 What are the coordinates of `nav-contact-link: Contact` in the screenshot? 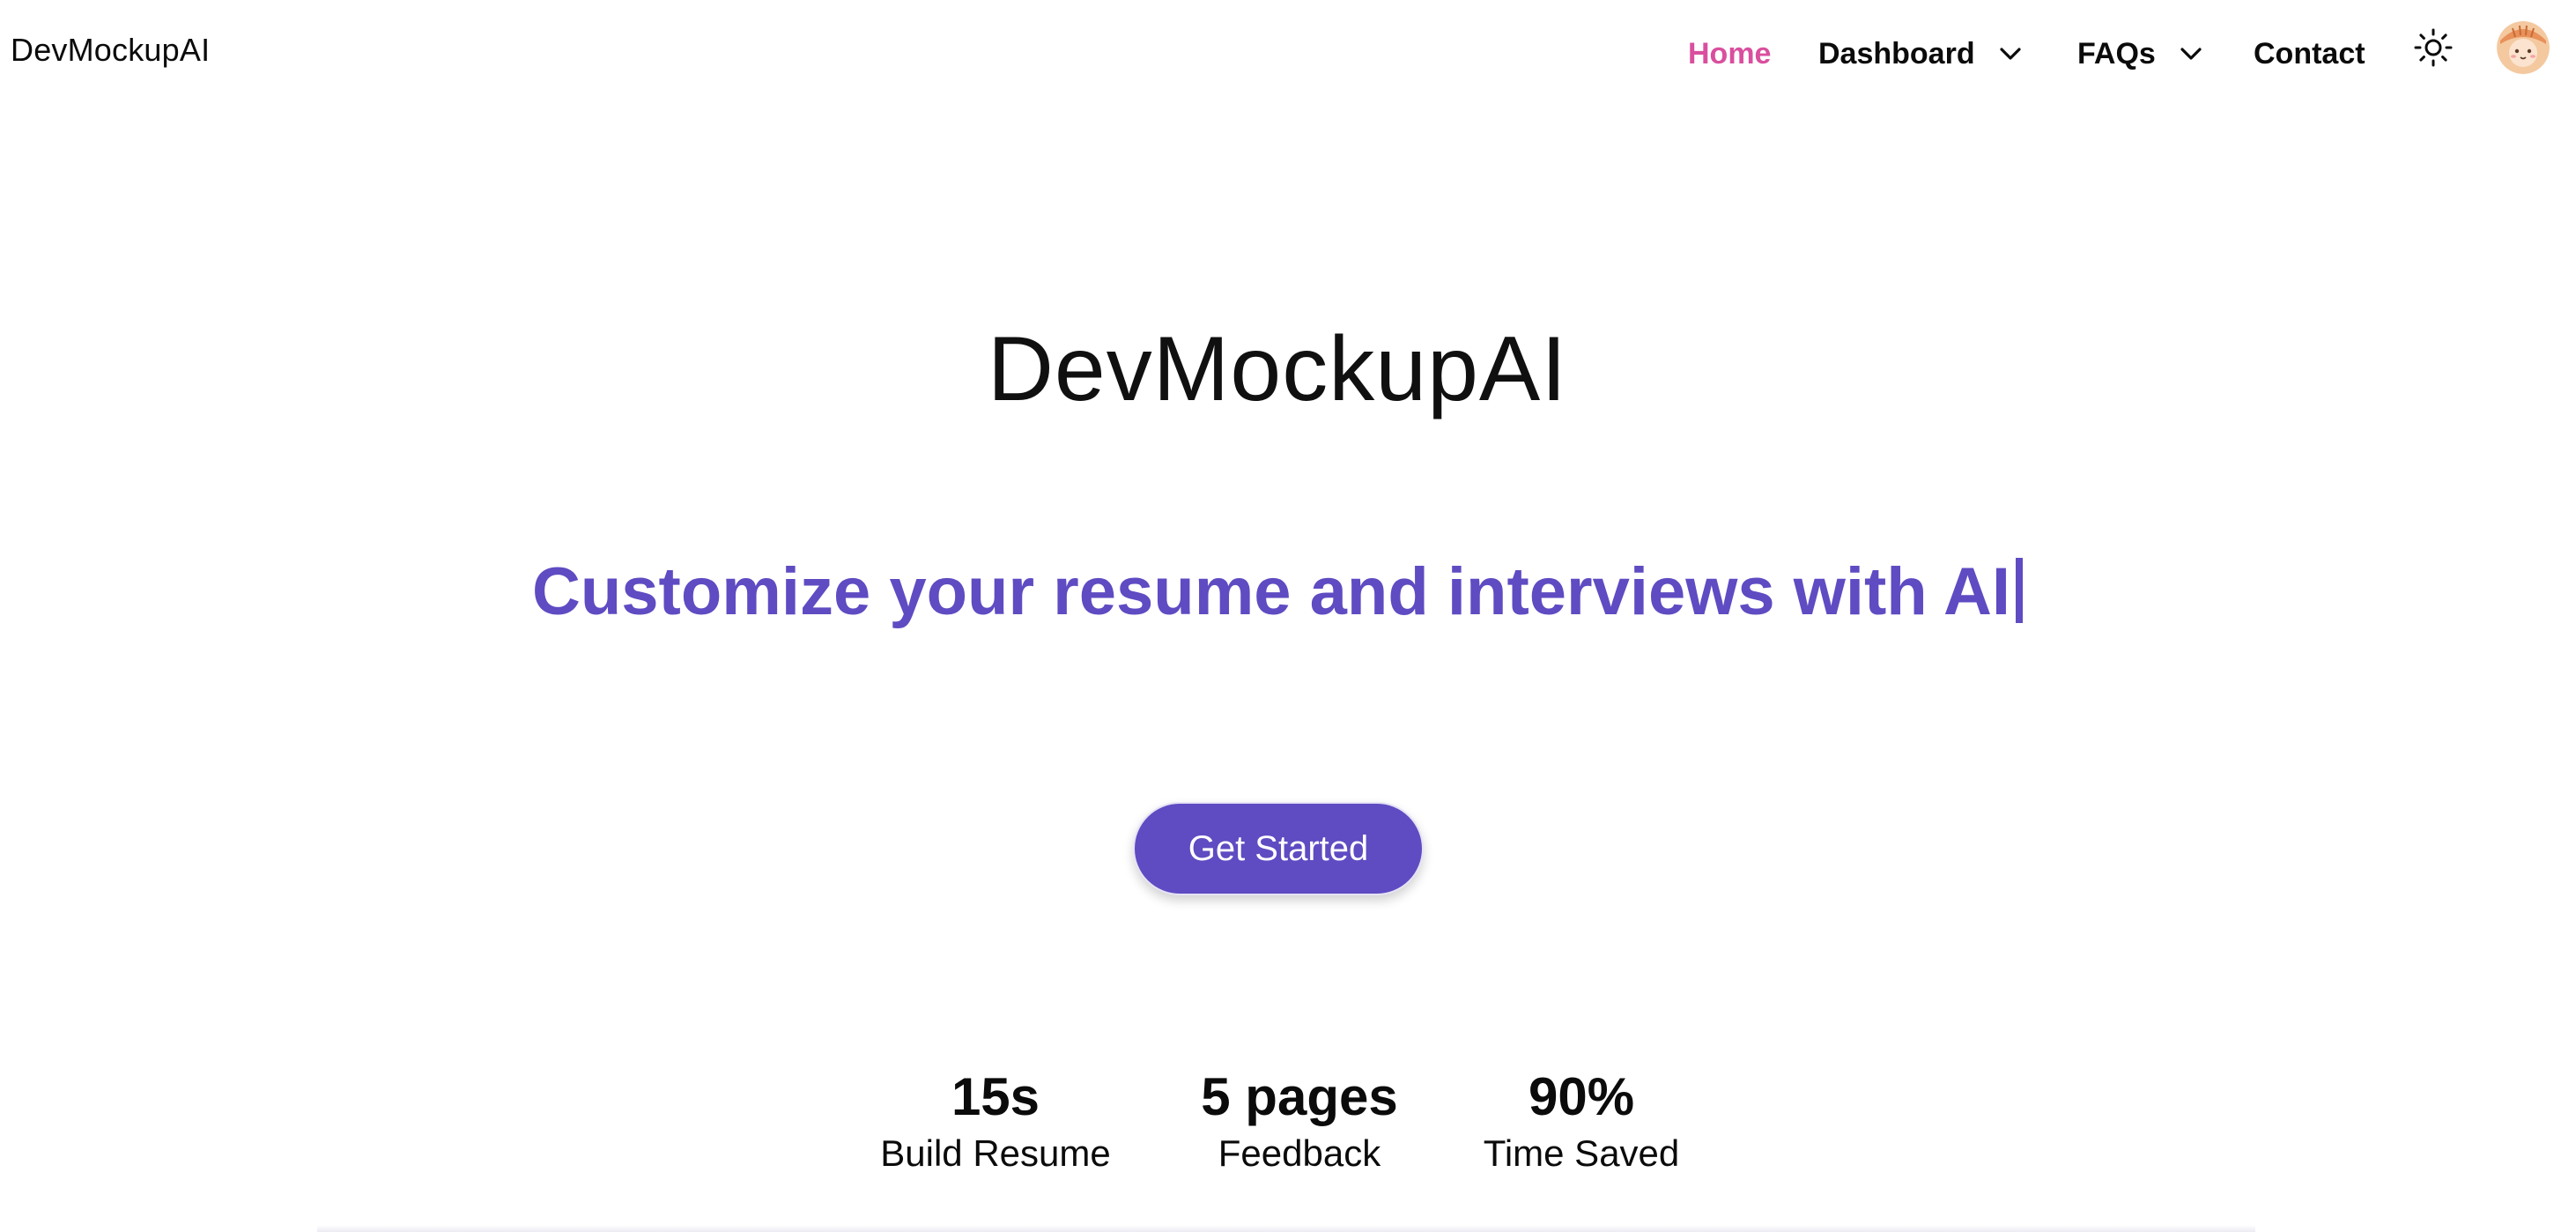 It's located at (2310, 54).